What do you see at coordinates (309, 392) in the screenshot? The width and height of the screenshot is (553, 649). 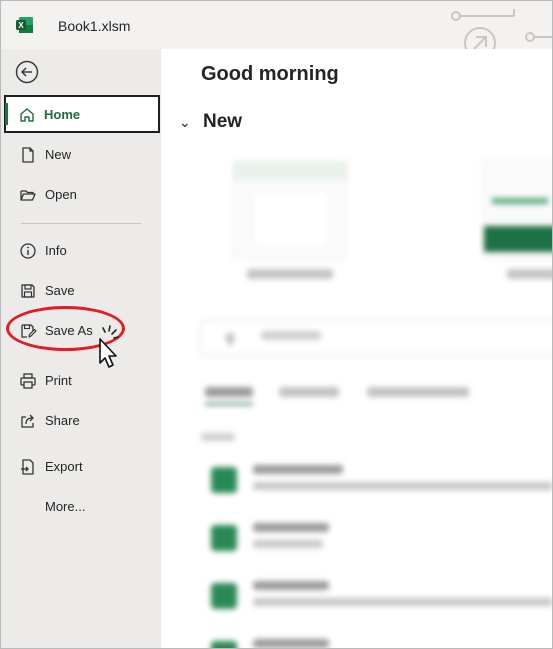 I see `tab-favorites` at bounding box center [309, 392].